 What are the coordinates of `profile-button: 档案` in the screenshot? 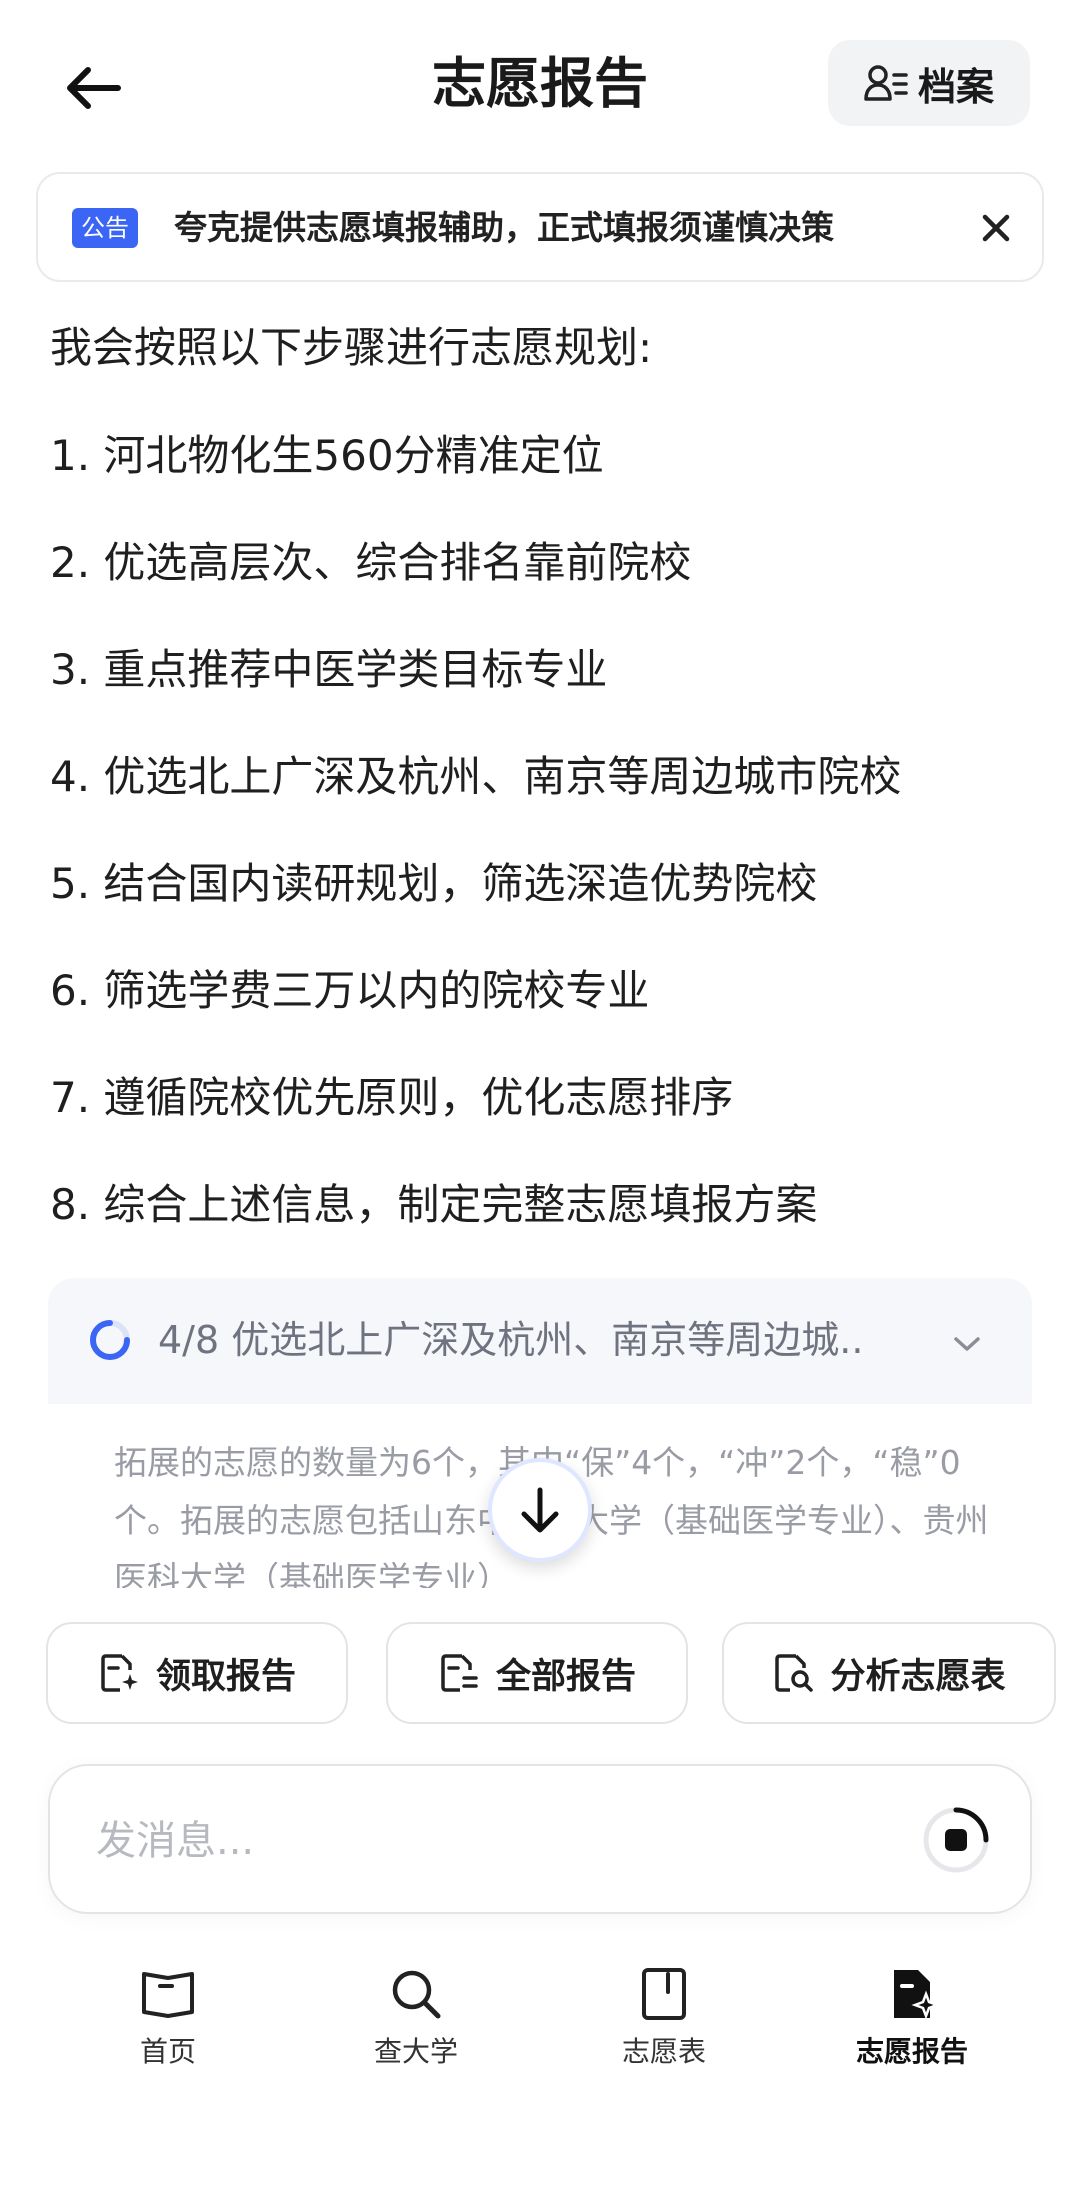 It's located at (929, 83).